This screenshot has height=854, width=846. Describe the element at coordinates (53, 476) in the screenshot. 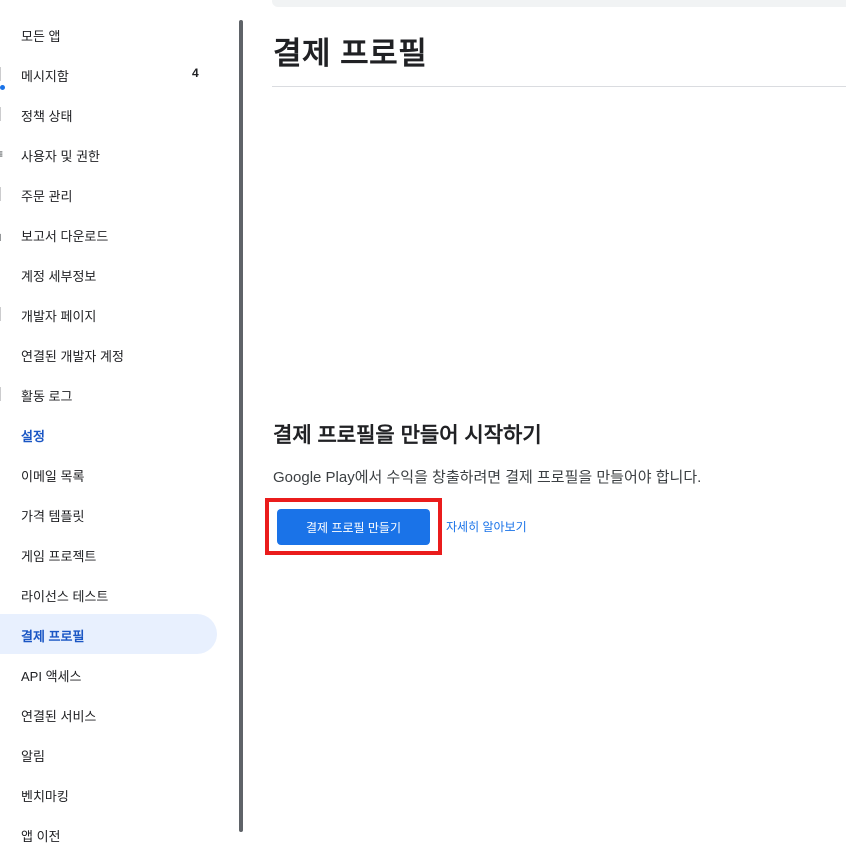

I see `sidebar-item-label: 이메일 목록` at that location.